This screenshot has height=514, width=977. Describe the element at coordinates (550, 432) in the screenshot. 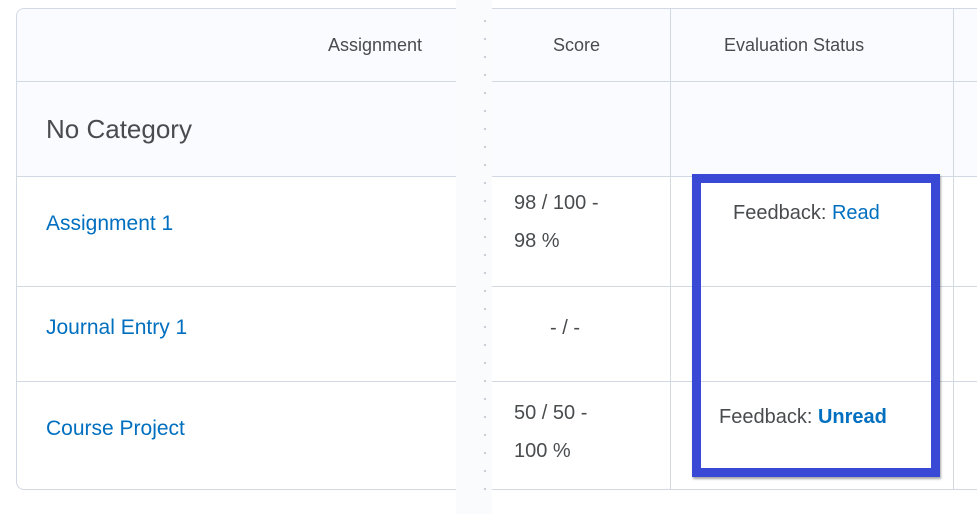

I see `score-cell: 50 / 50 - 100 %` at that location.